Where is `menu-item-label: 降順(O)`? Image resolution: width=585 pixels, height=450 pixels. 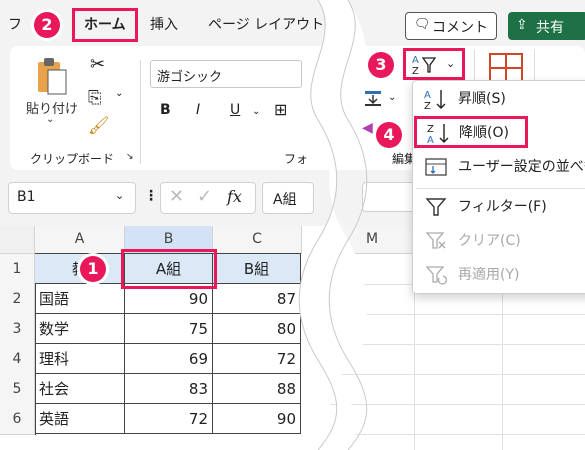 menu-item-label: 降順(O) is located at coordinates (484, 133).